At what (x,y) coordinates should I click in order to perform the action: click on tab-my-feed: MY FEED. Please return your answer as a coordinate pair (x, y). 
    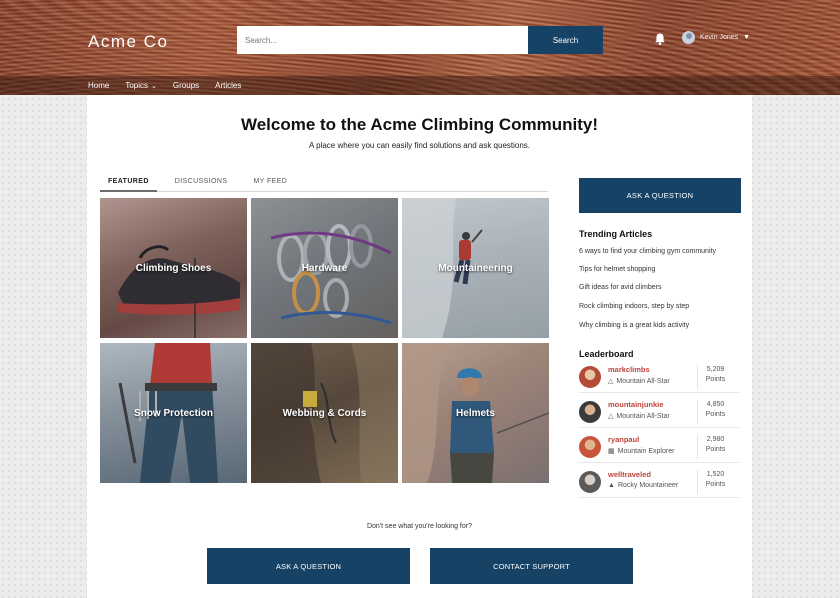
    Looking at the image, I should click on (270, 185).